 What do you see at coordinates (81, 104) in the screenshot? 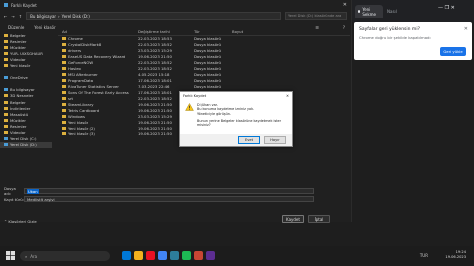
I see `file-name: SteamLibrary` at bounding box center [81, 104].